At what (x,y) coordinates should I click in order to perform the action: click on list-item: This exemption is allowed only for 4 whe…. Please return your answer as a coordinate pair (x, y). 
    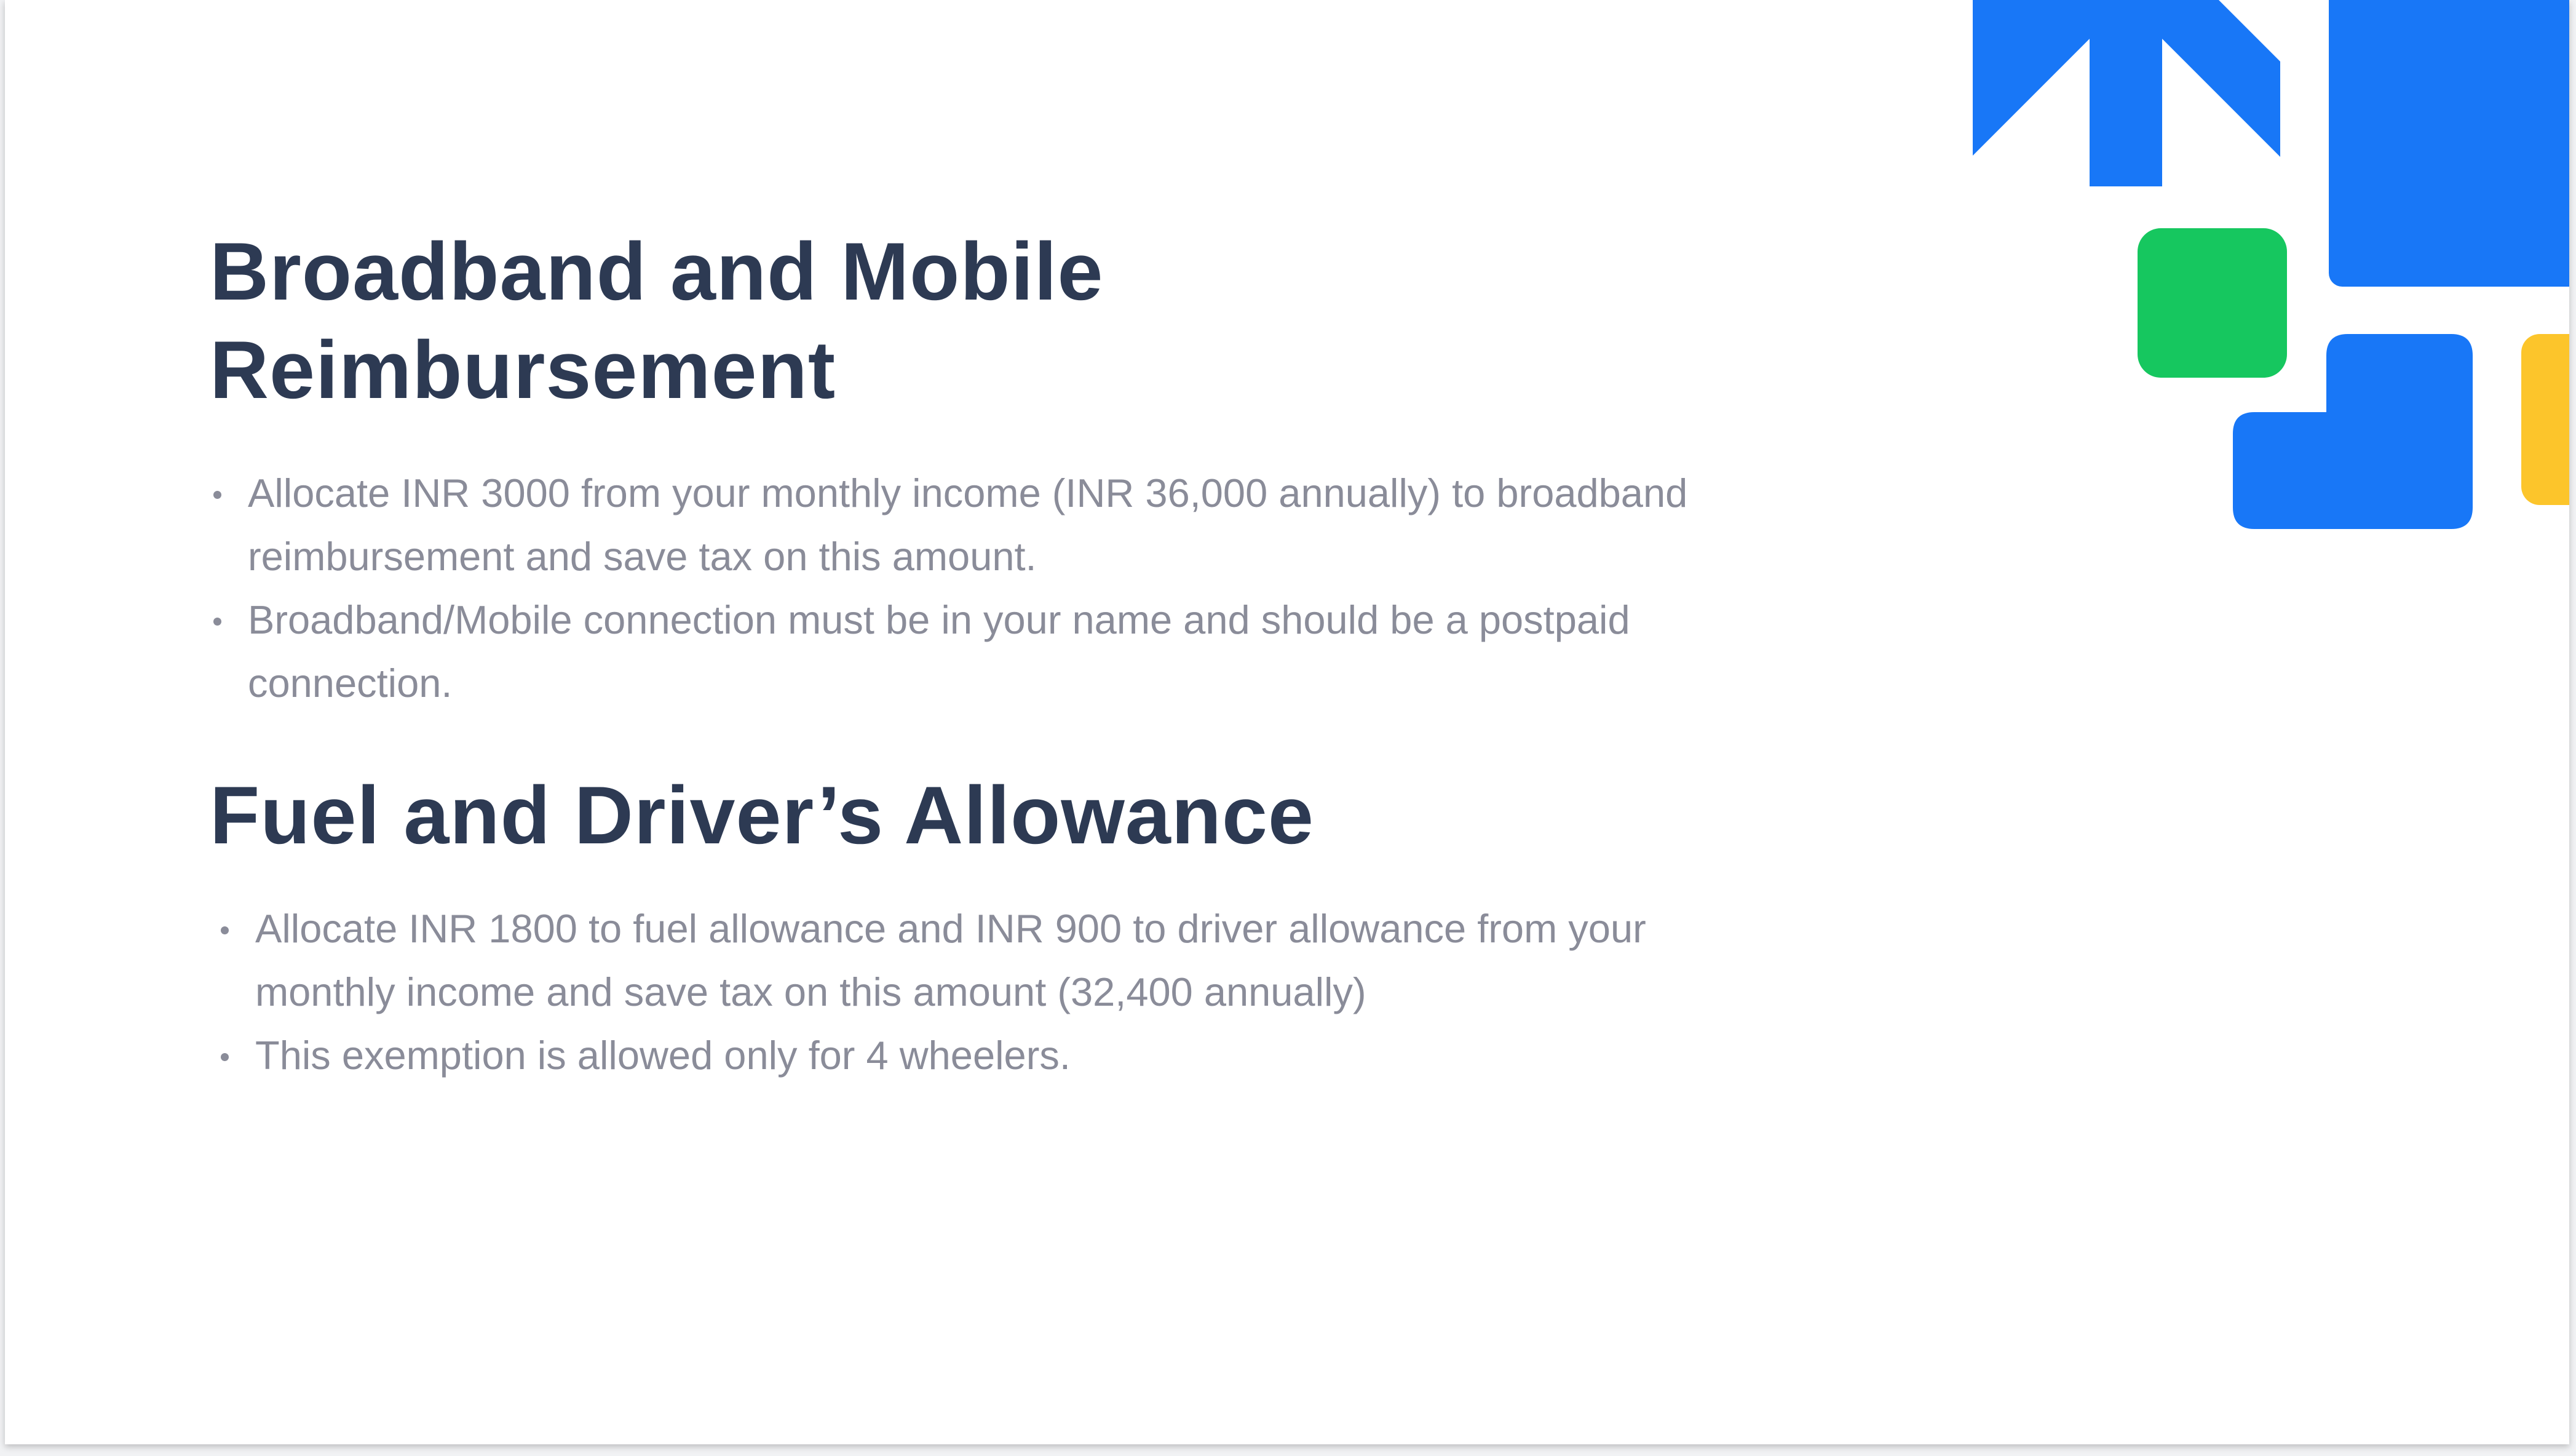
    Looking at the image, I should click on (985, 1055).